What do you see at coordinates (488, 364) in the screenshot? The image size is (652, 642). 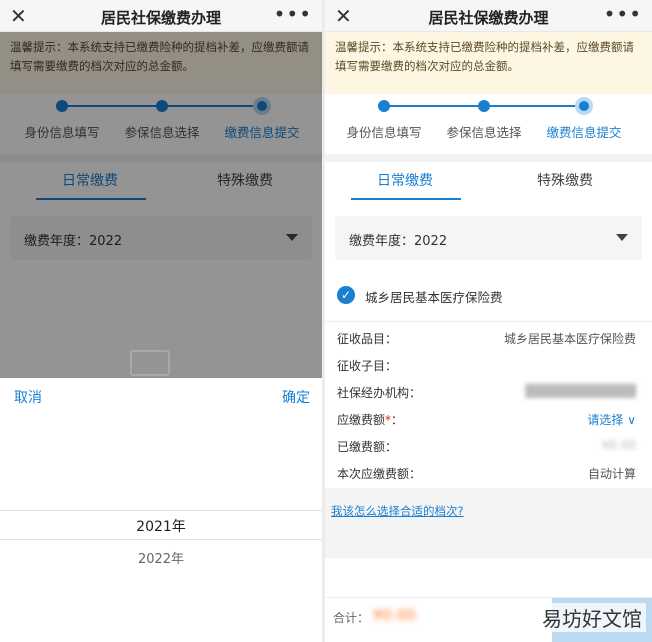 I see `info-row-subitem: 征收子目：` at bounding box center [488, 364].